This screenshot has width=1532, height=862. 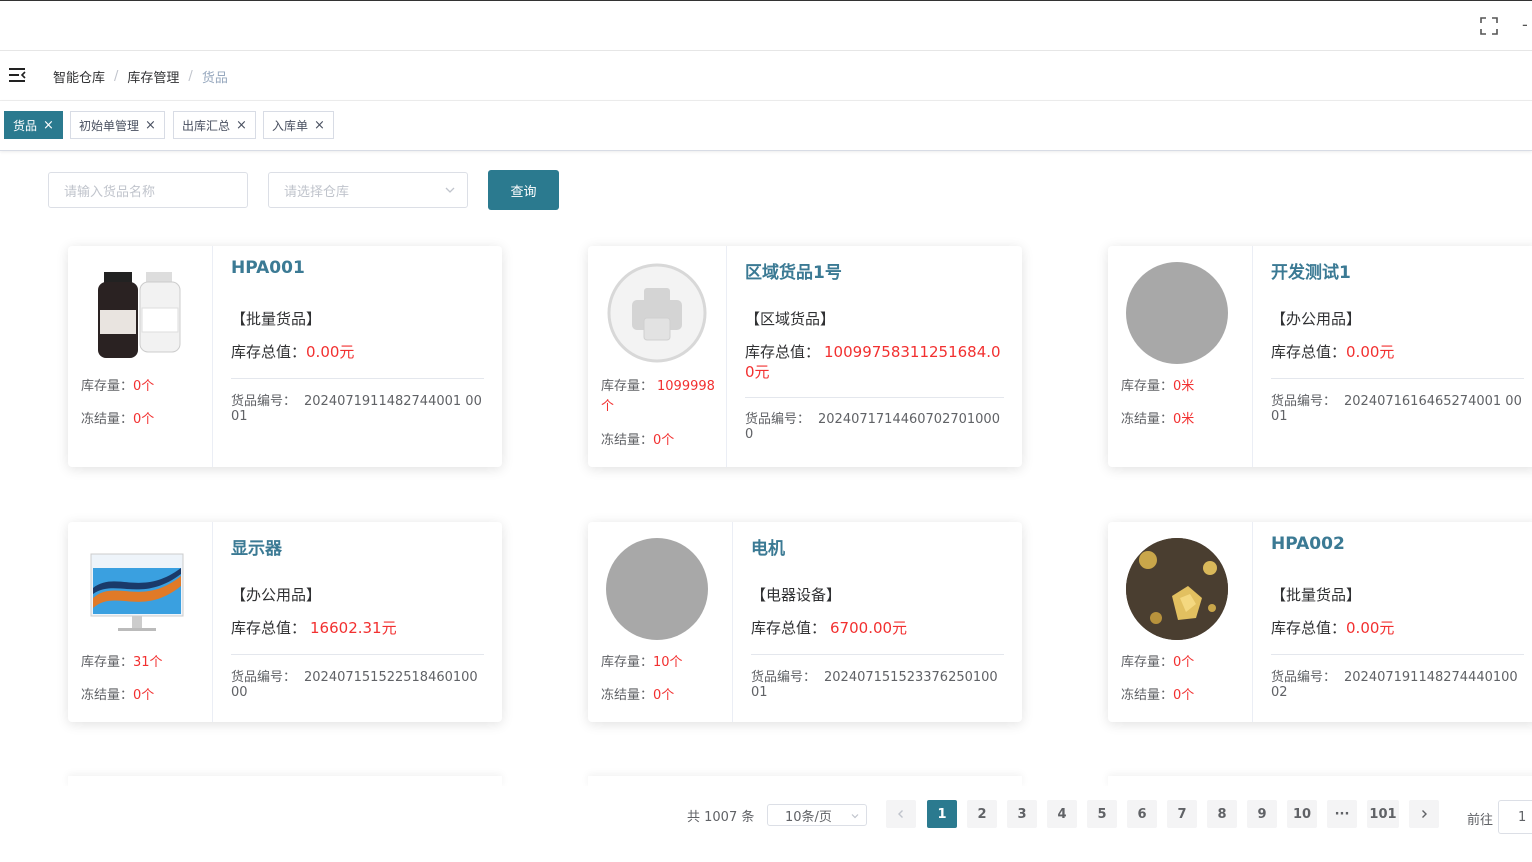 What do you see at coordinates (1383, 814) in the screenshot?
I see `page-button-101: 101` at bounding box center [1383, 814].